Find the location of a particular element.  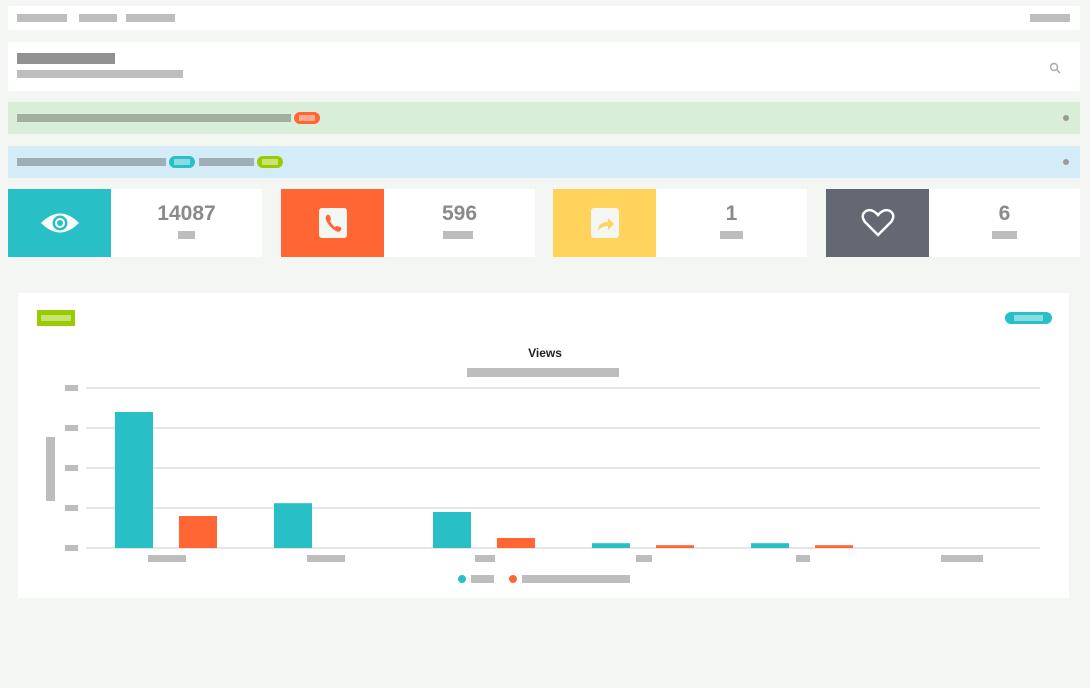

chart-title: Views is located at coordinates (545, 353).